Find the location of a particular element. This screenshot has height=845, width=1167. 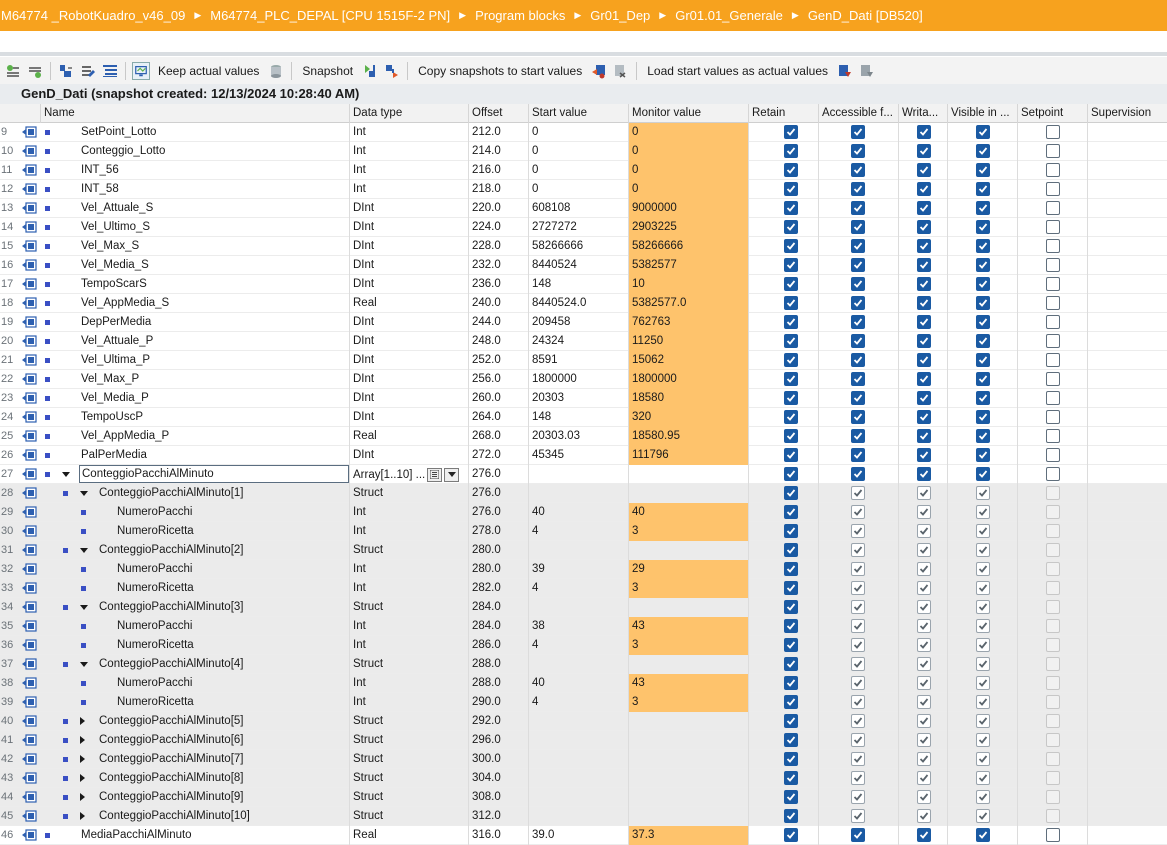

start-value-cell: 39 is located at coordinates (579, 569).